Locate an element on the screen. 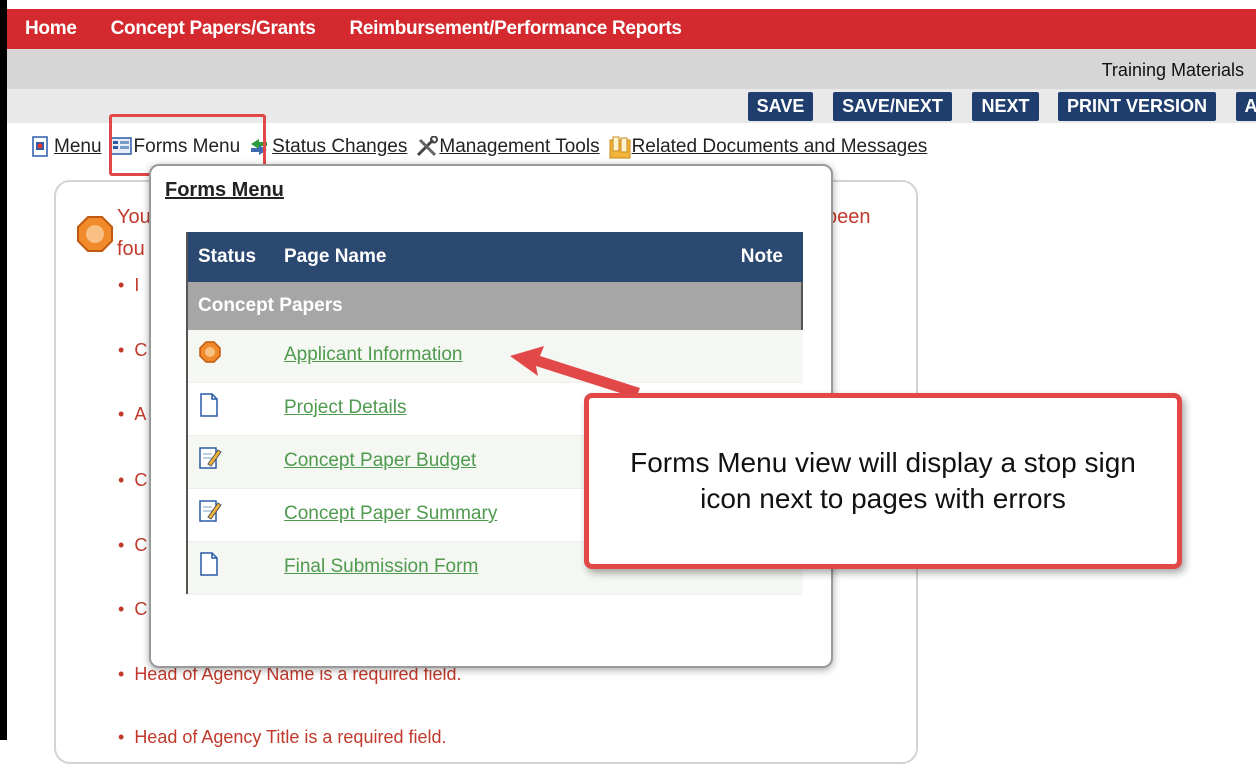  page-link-project-details: Project Details is located at coordinates (345, 408).